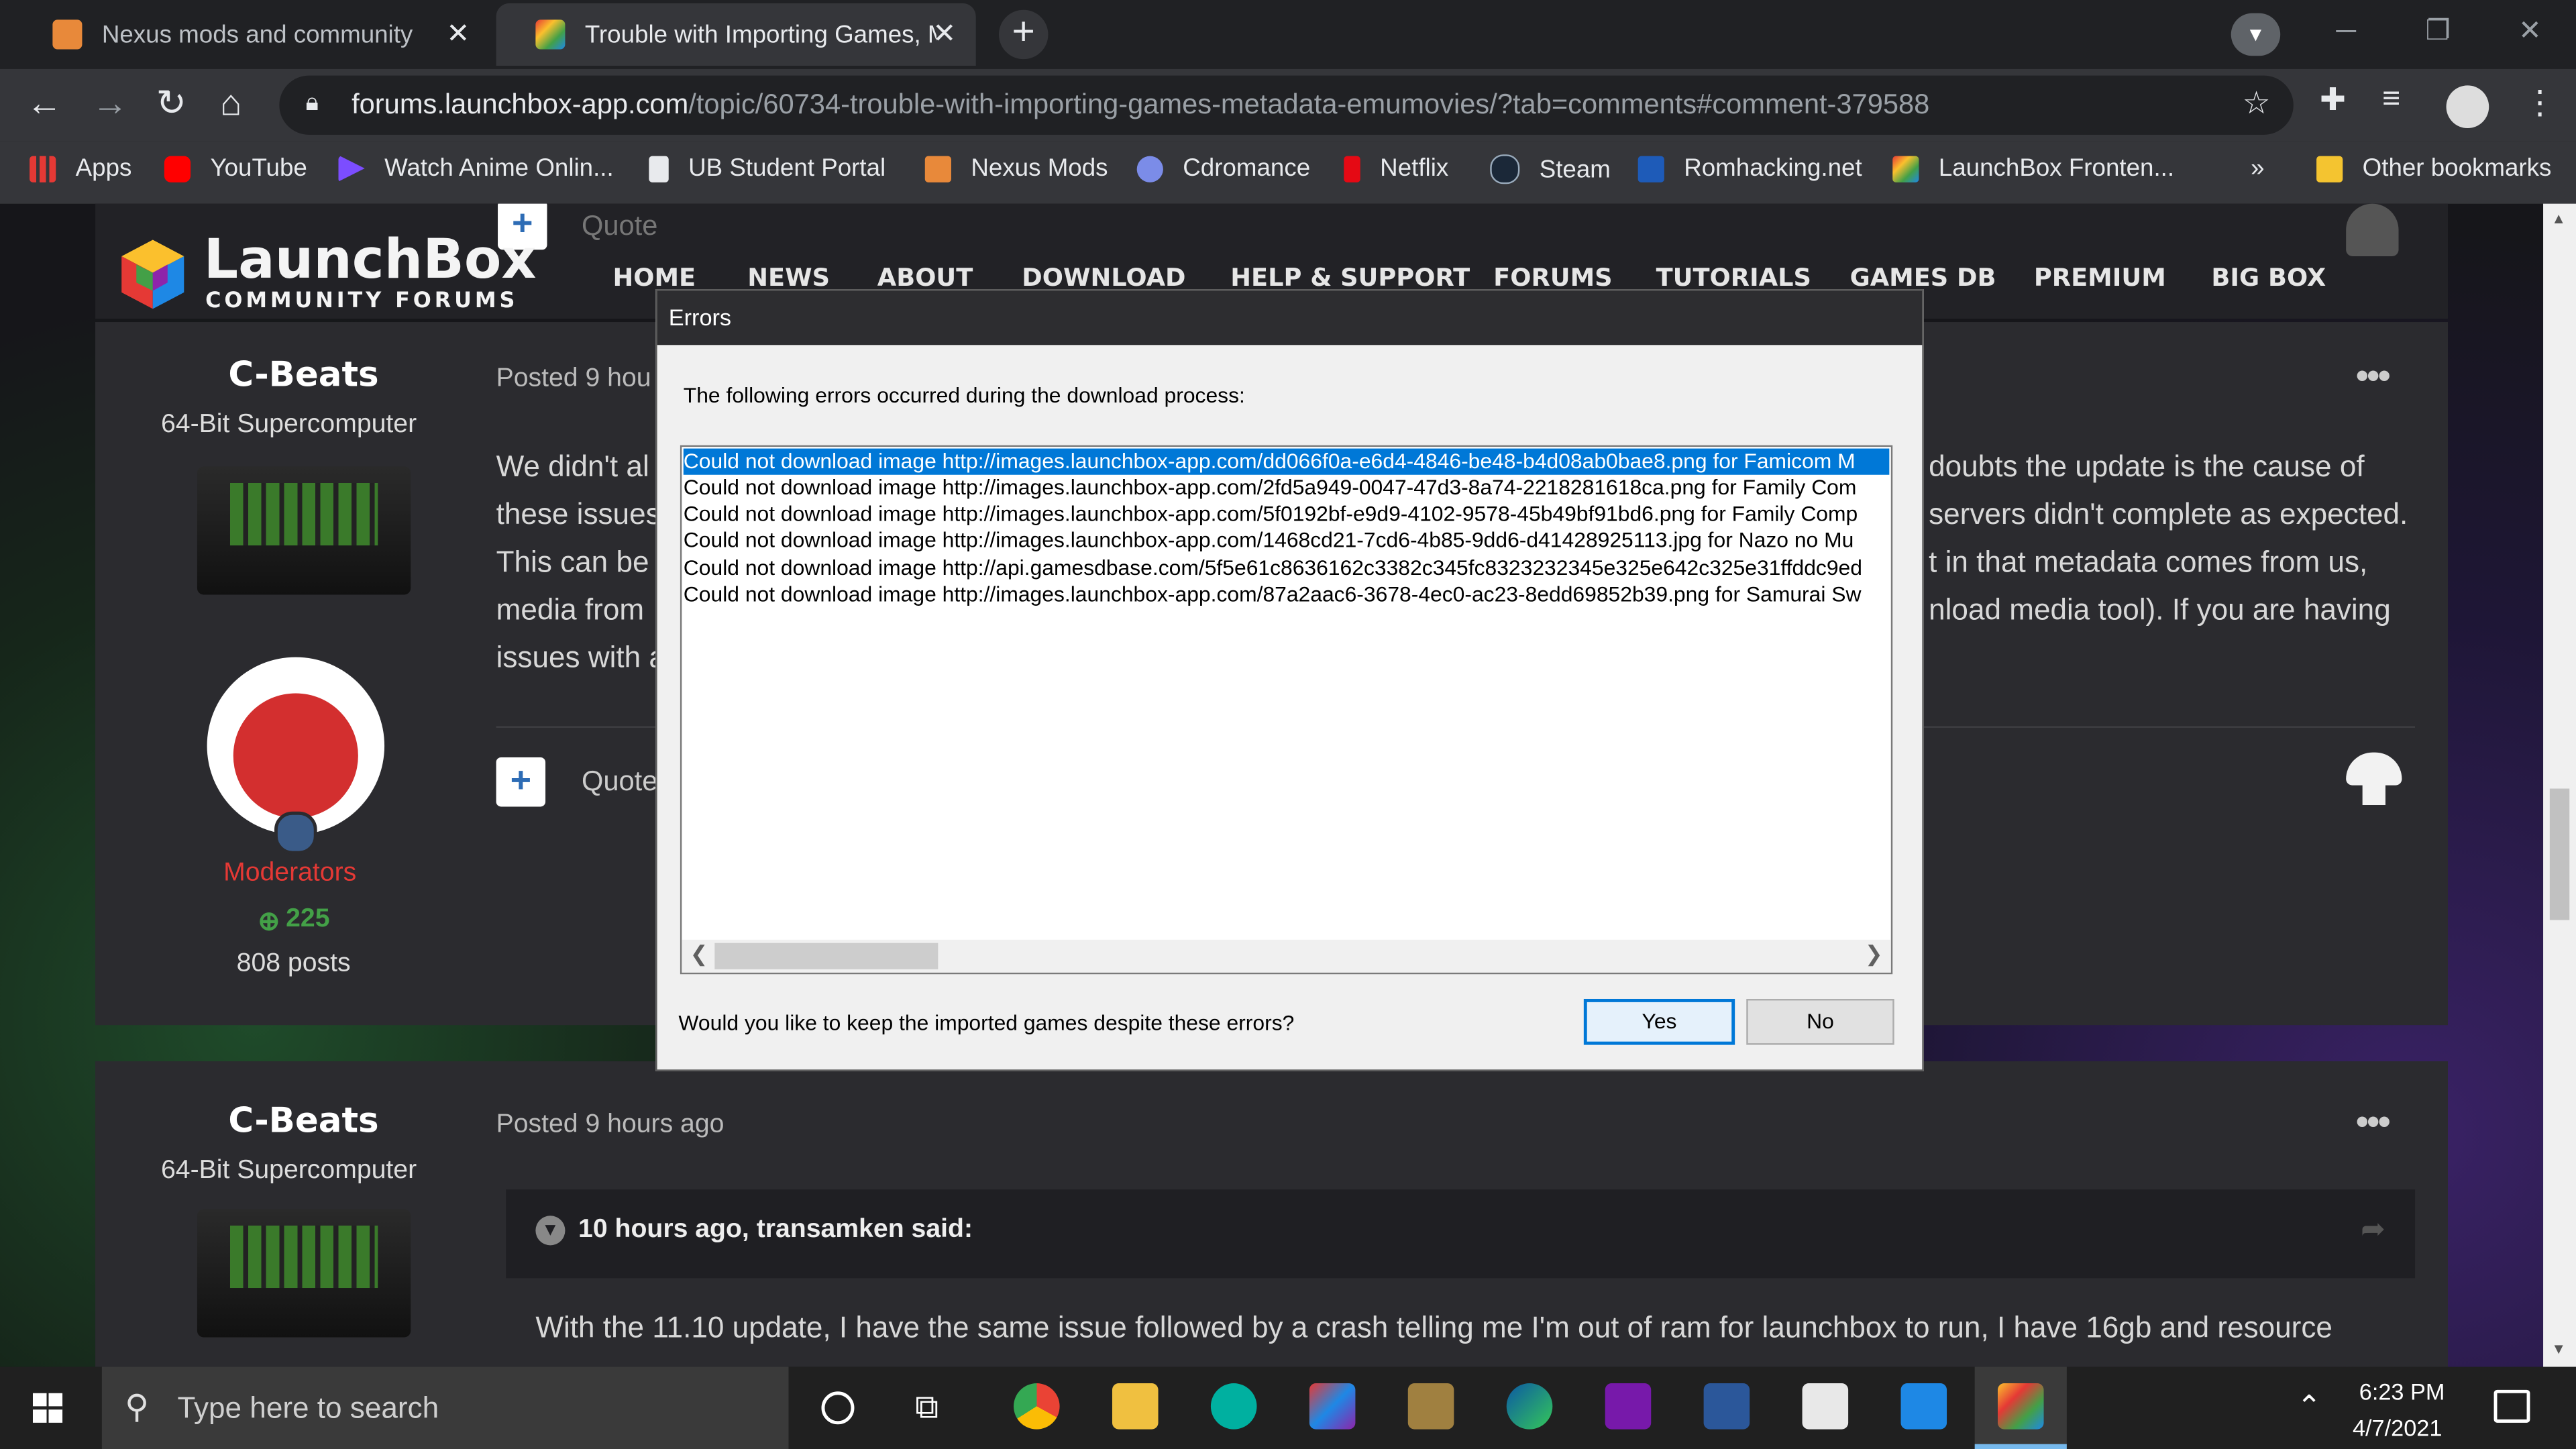 This screenshot has height=1449, width=2576. Describe the element at coordinates (2558, 218) in the screenshot. I see `scroll-up-icon: ▲` at that location.